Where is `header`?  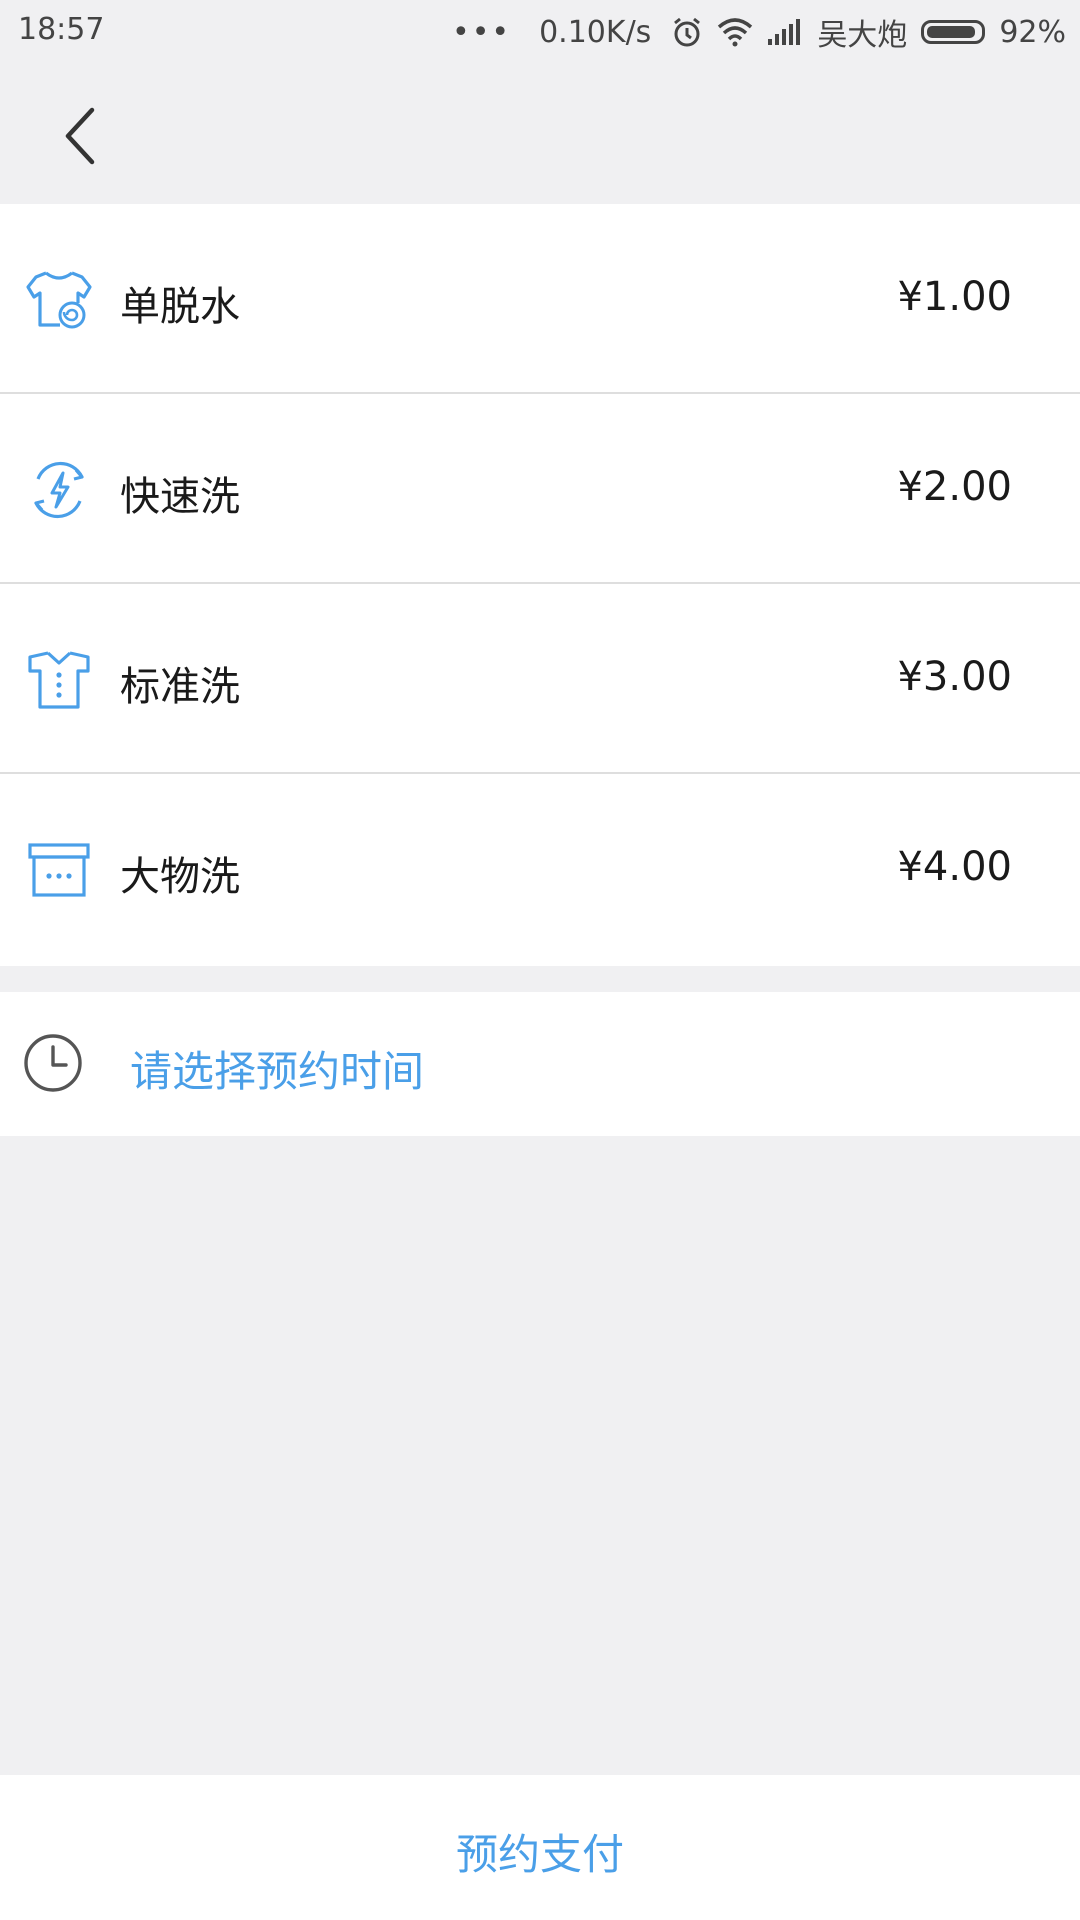 header is located at coordinates (540, 132).